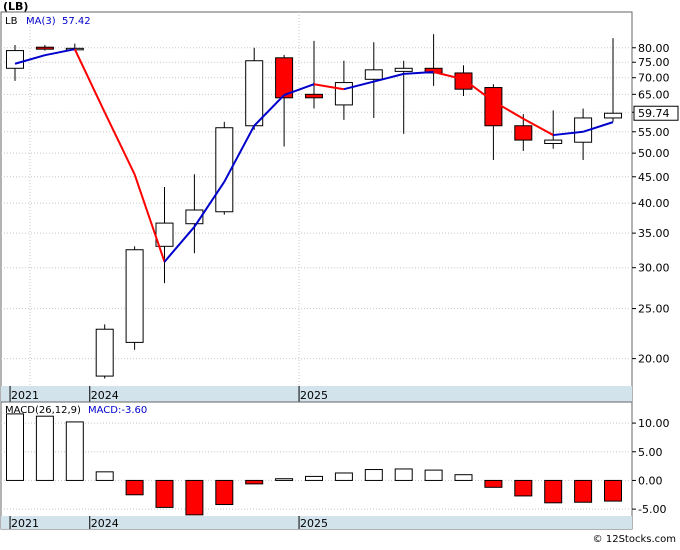  I want to click on price-y-tick-label: 80.00, so click(654, 48).